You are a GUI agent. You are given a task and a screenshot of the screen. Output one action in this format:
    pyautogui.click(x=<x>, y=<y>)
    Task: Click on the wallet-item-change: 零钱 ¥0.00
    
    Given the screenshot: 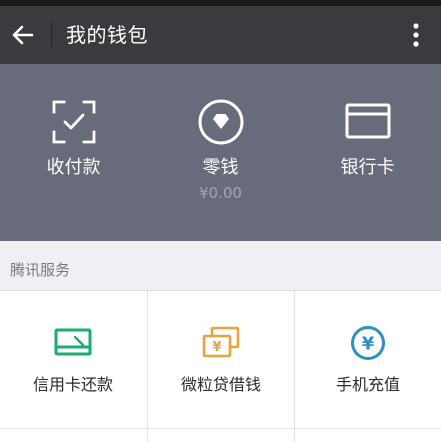 What is the action you would take?
    pyautogui.click(x=220, y=152)
    